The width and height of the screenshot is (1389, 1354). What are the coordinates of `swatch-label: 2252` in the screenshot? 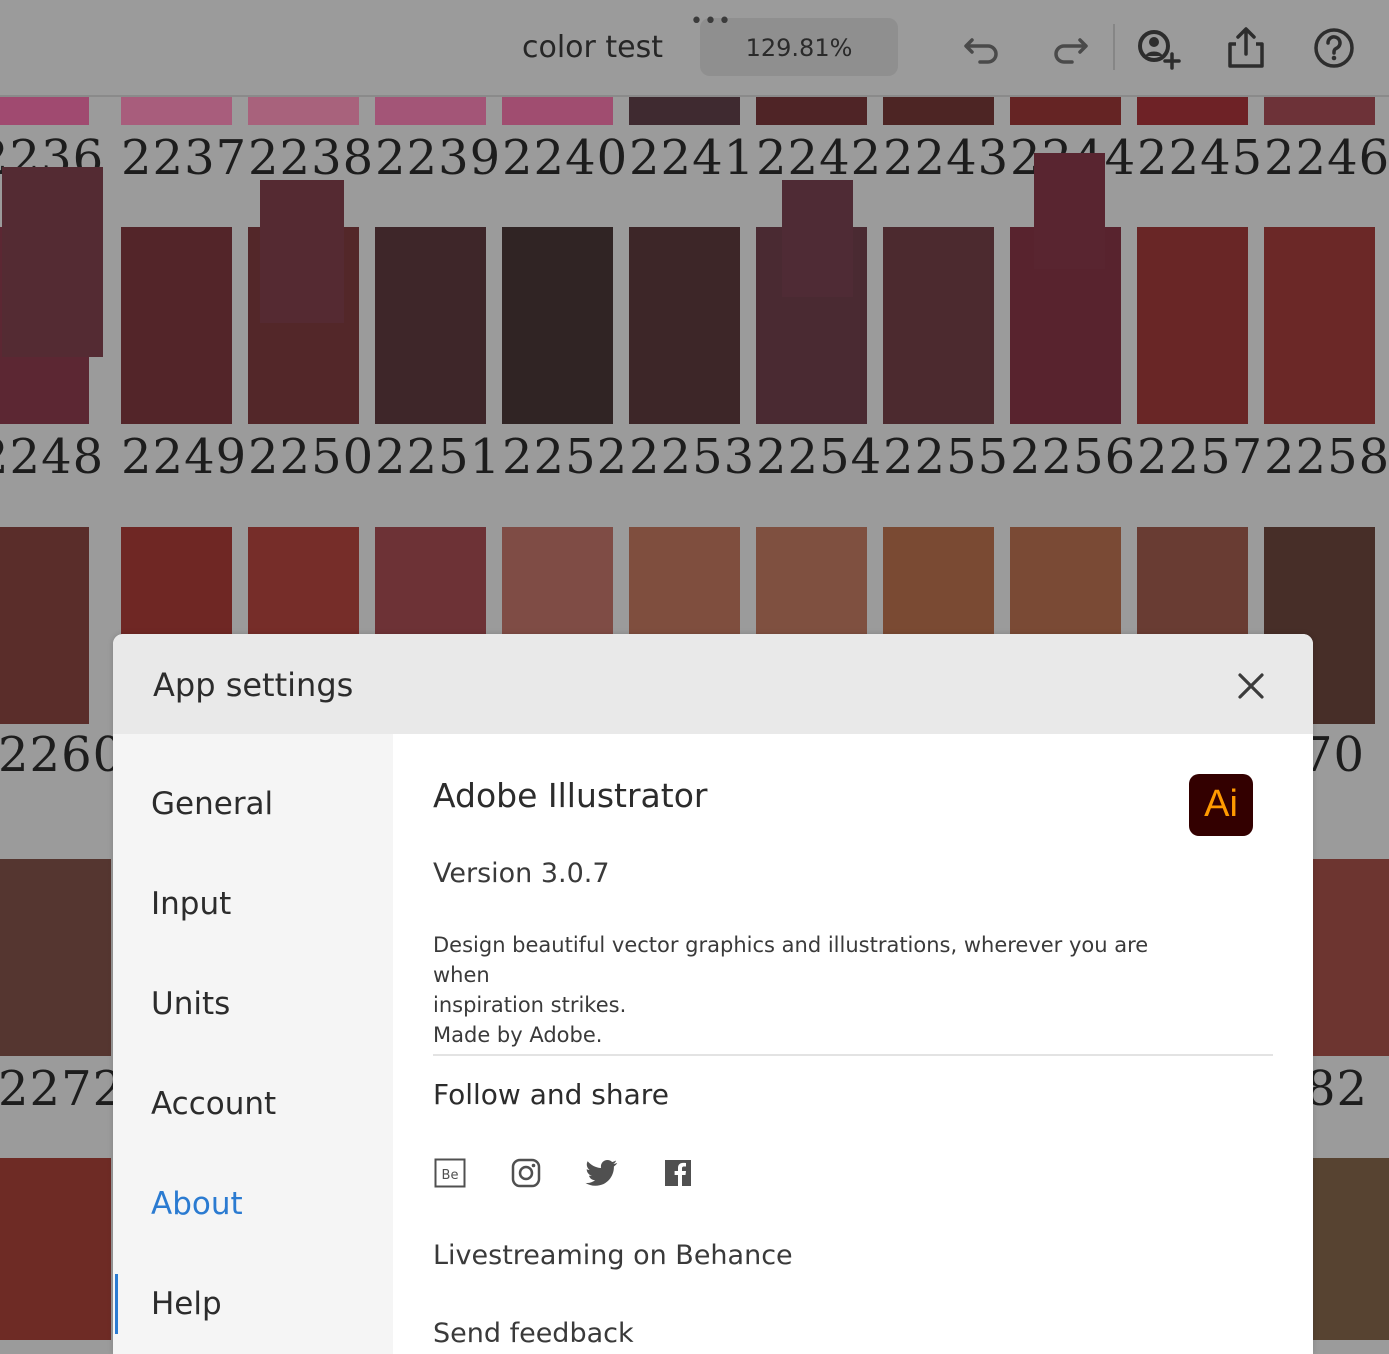 It's located at (565, 457).